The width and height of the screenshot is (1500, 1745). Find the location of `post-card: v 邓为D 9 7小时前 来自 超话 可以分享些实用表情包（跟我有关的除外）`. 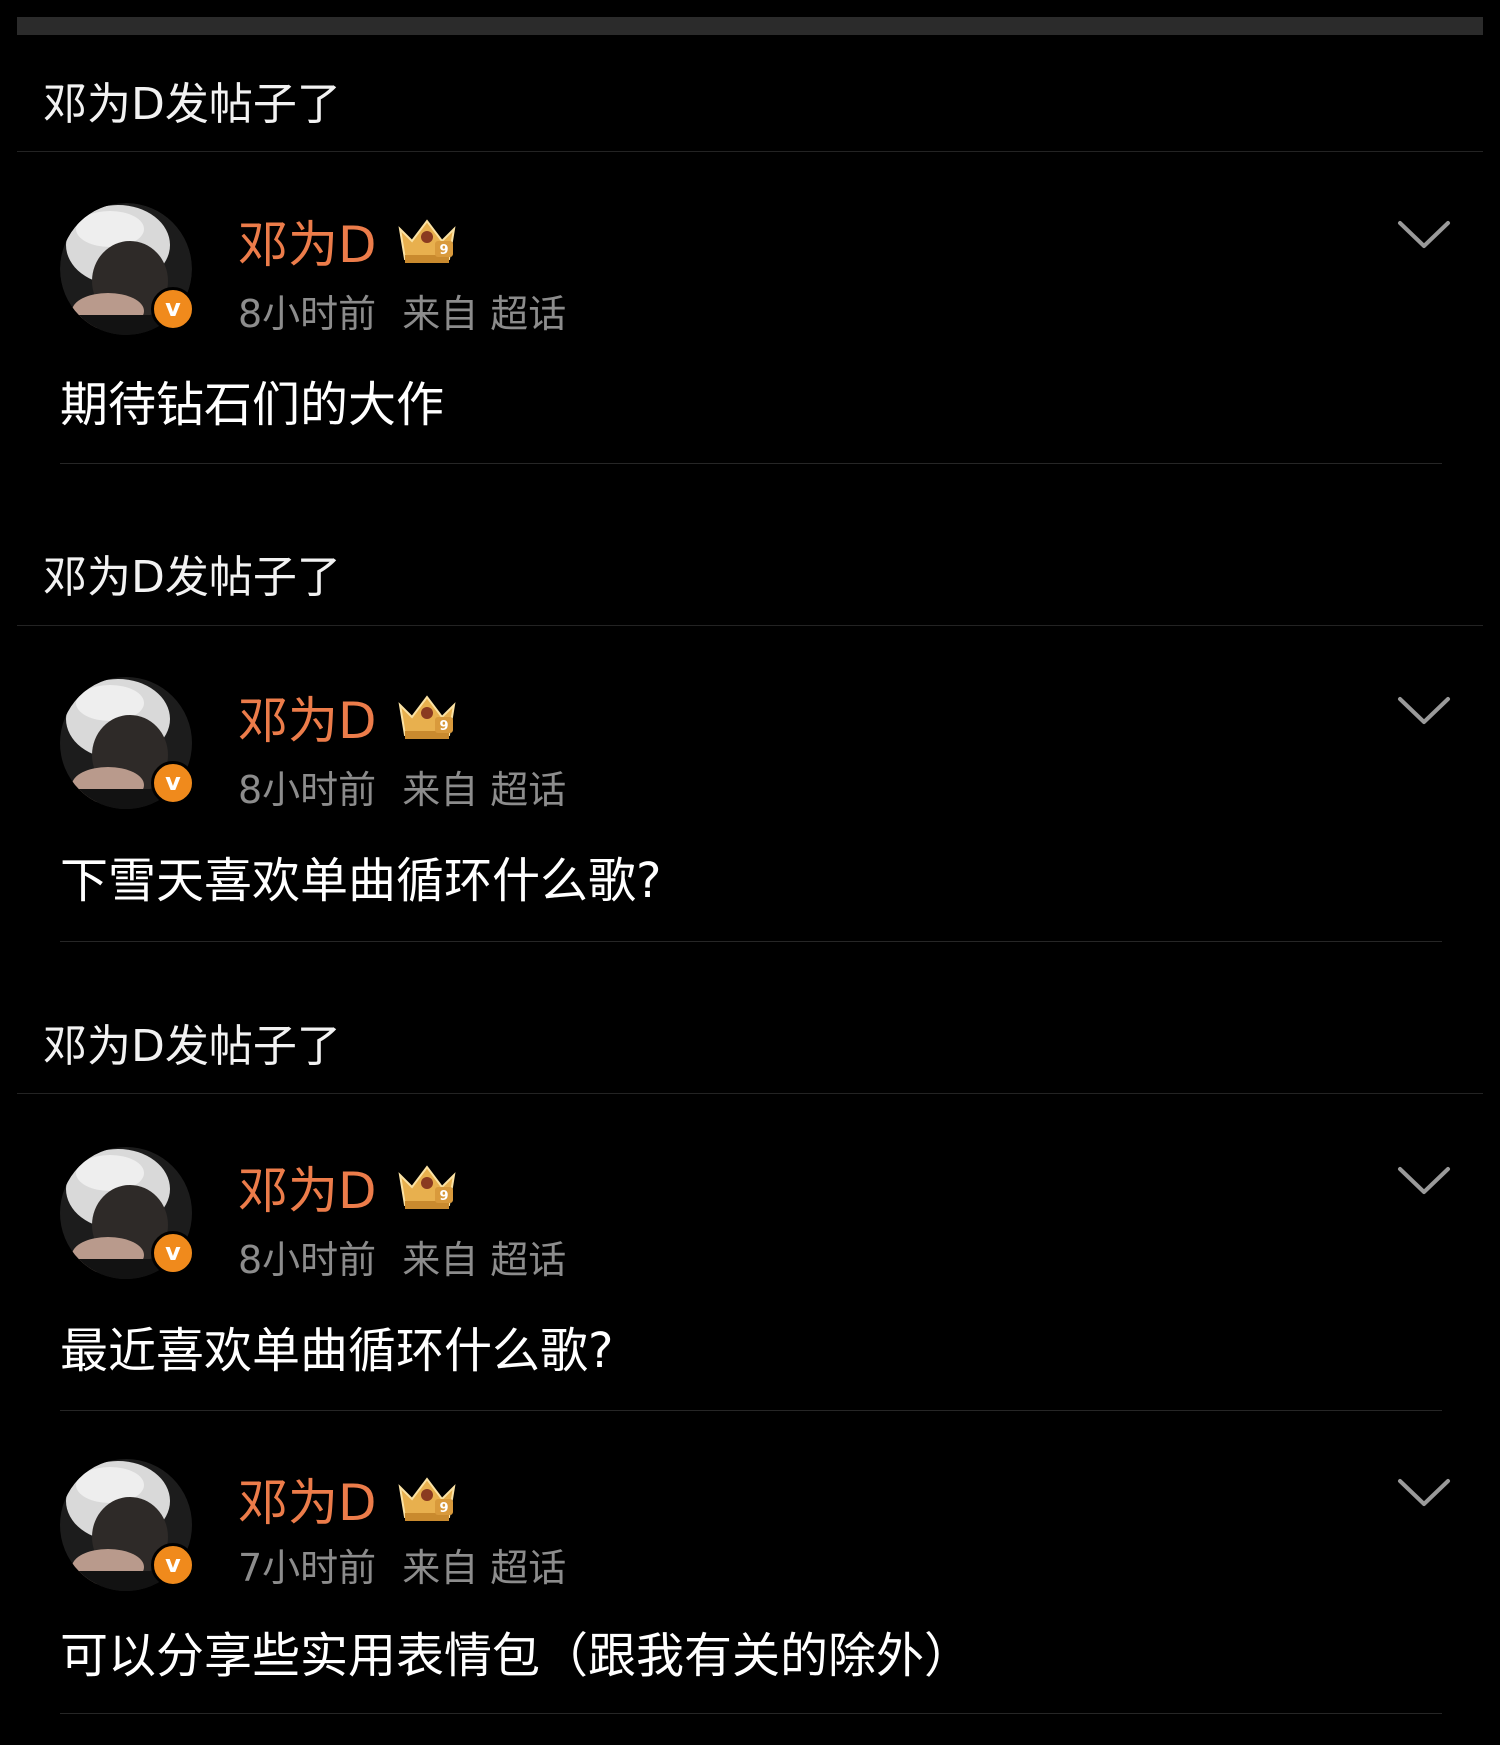

post-card: v 邓为D 9 7小时前 来自 超话 可以分享些实用表情包（跟我有关的除外） is located at coordinates (750, 1585).